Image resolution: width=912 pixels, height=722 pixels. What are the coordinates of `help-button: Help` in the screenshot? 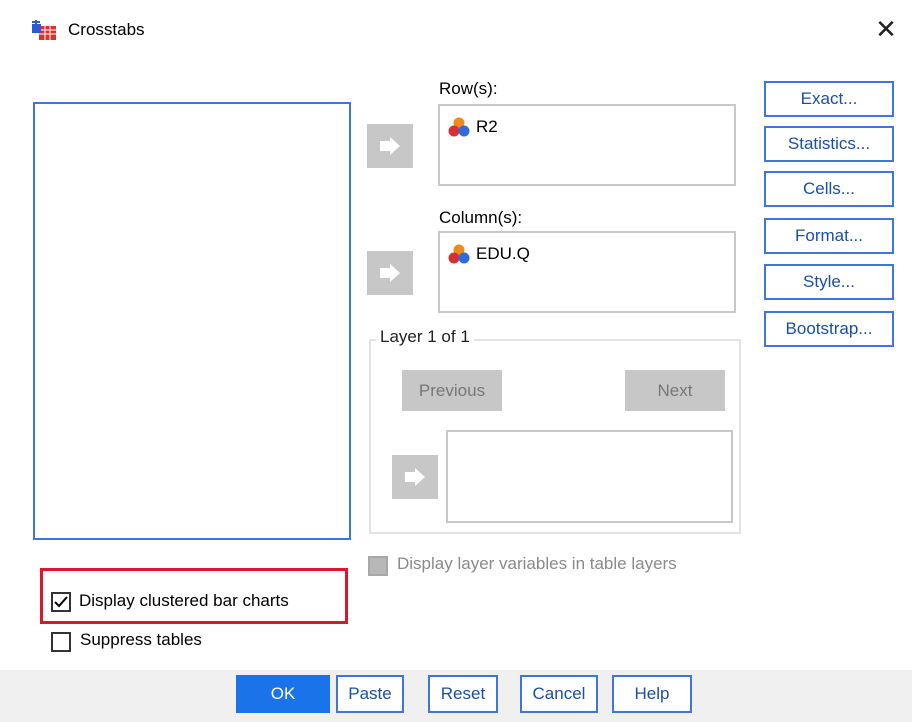 It's located at (652, 694).